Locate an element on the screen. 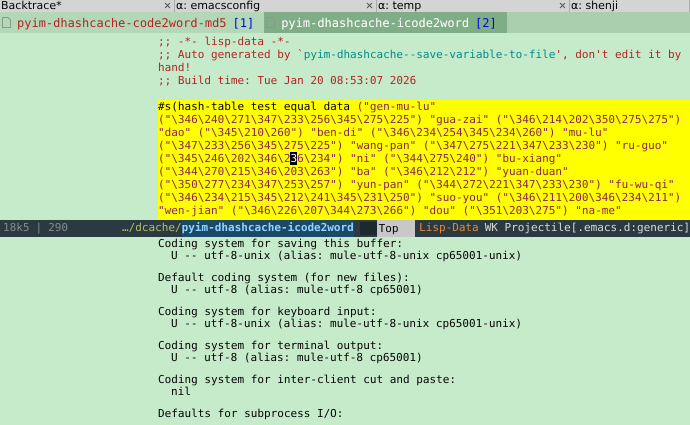 The width and height of the screenshot is (690, 425). buffer-path: …/dcache/ is located at coordinates (152, 228).